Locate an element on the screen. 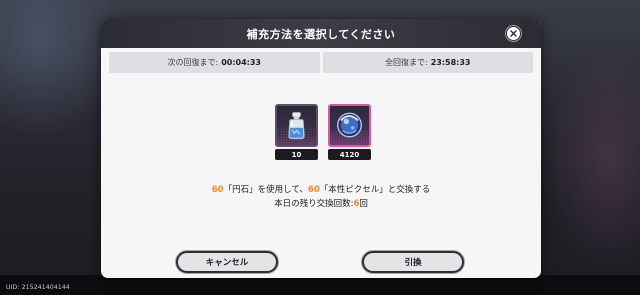  exchange-description: 60「円石」を使用して、60「本性ピクセル」と交換する is located at coordinates (321, 190).